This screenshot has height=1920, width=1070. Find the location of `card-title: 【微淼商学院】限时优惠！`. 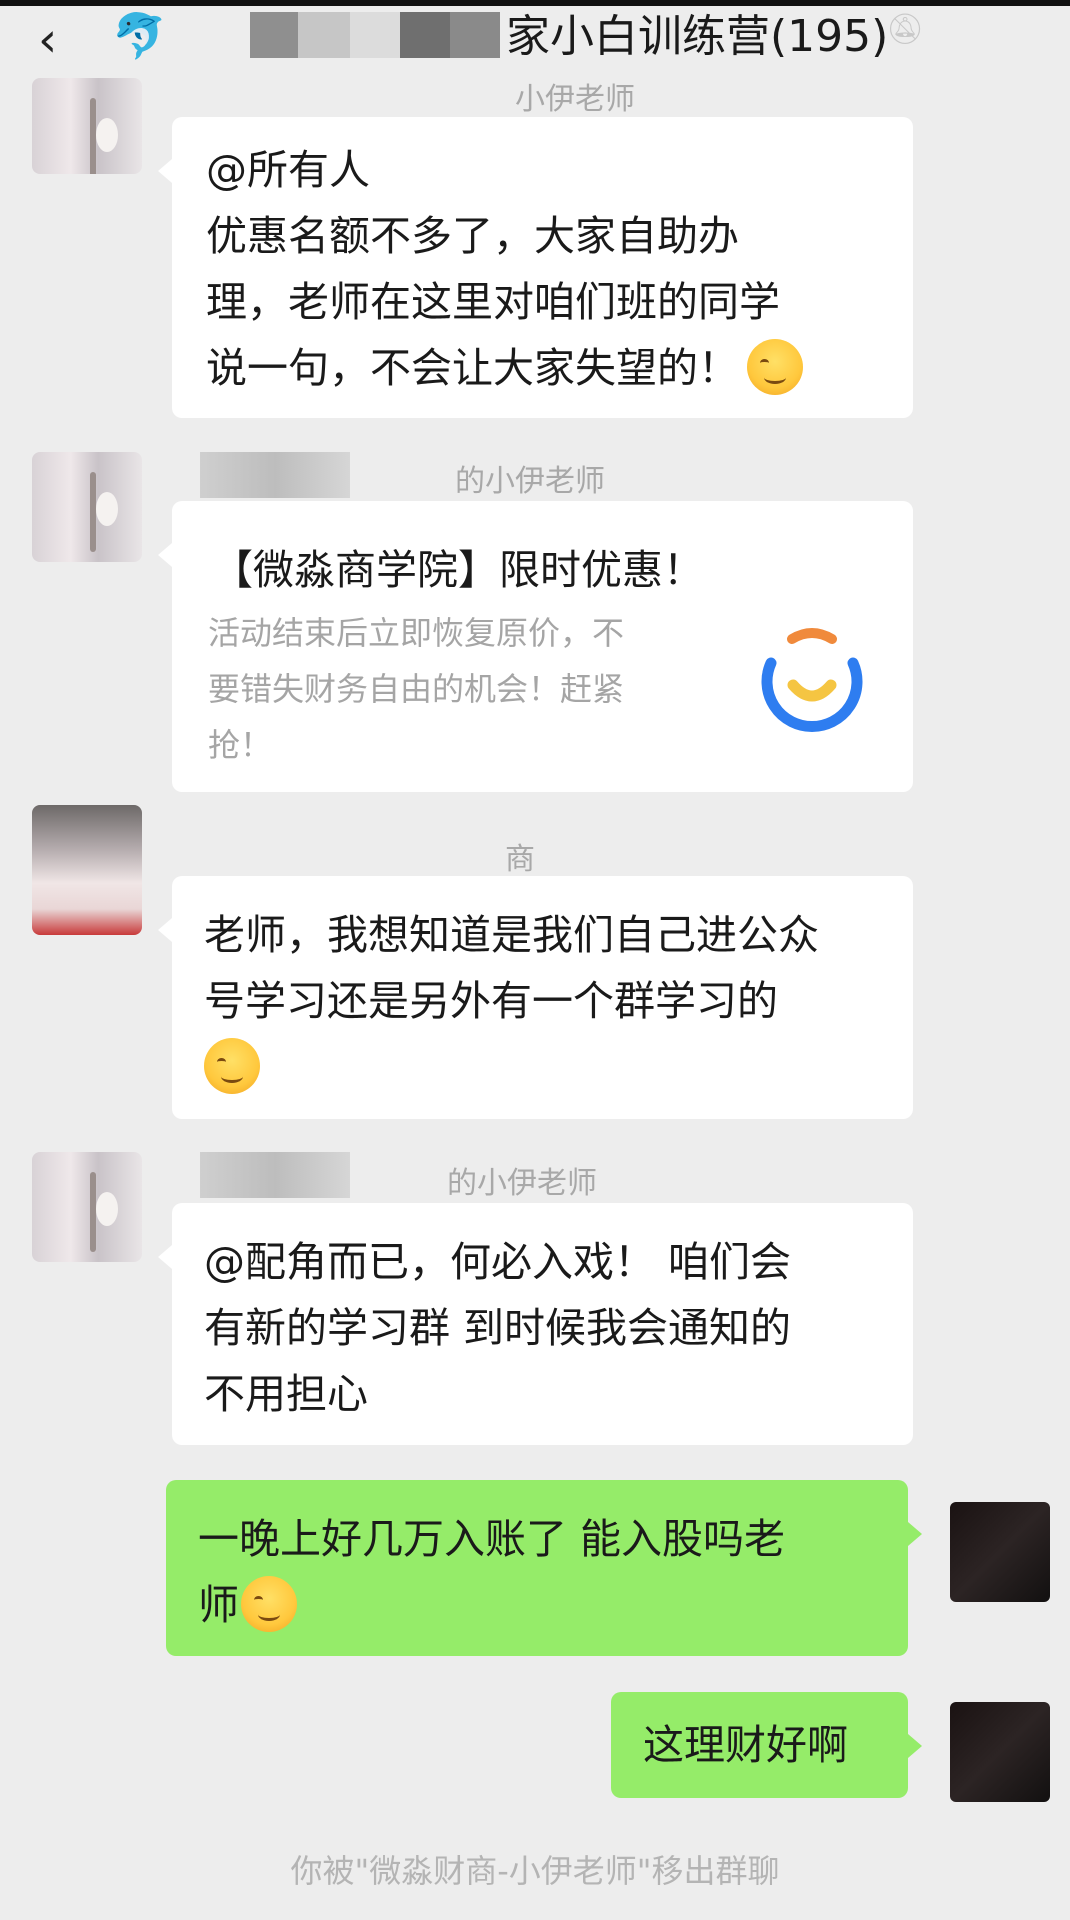

card-title: 【微淼商学院】限时优惠！ is located at coordinates (458, 570).